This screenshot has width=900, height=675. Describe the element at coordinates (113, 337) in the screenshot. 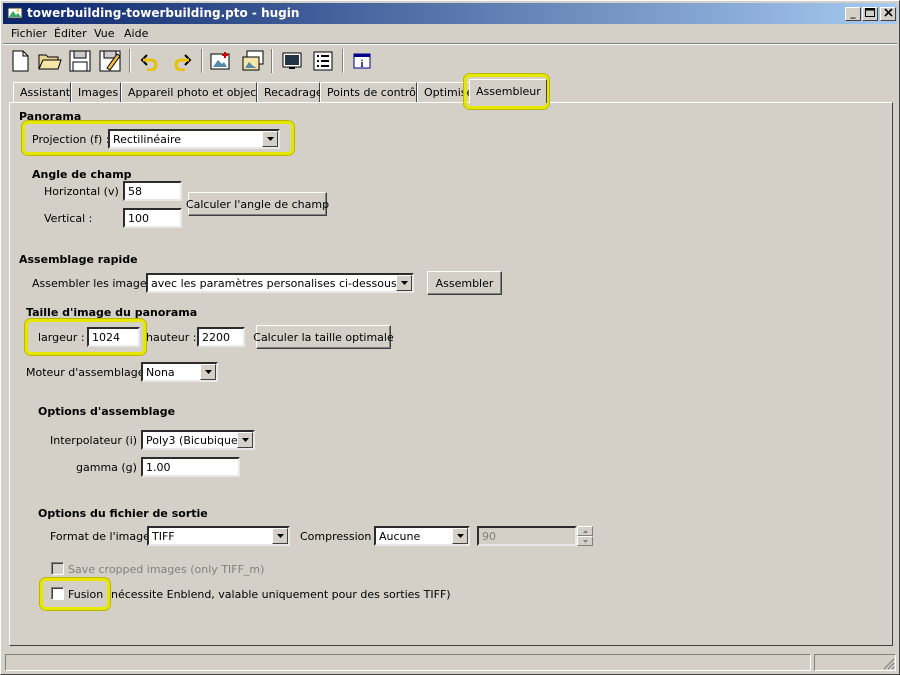

I see `width-input: 1024` at that location.